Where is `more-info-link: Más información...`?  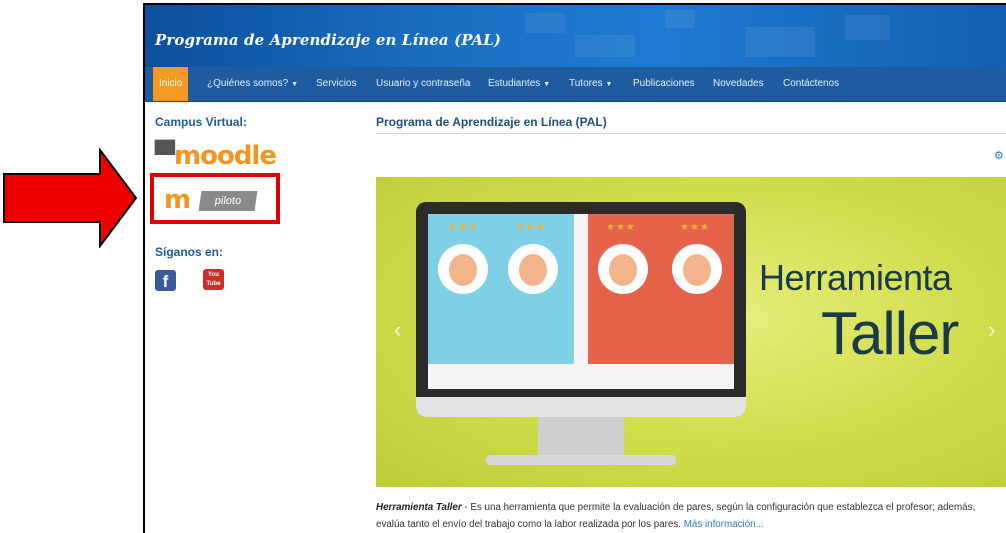 more-info-link: Más información... is located at coordinates (724, 524).